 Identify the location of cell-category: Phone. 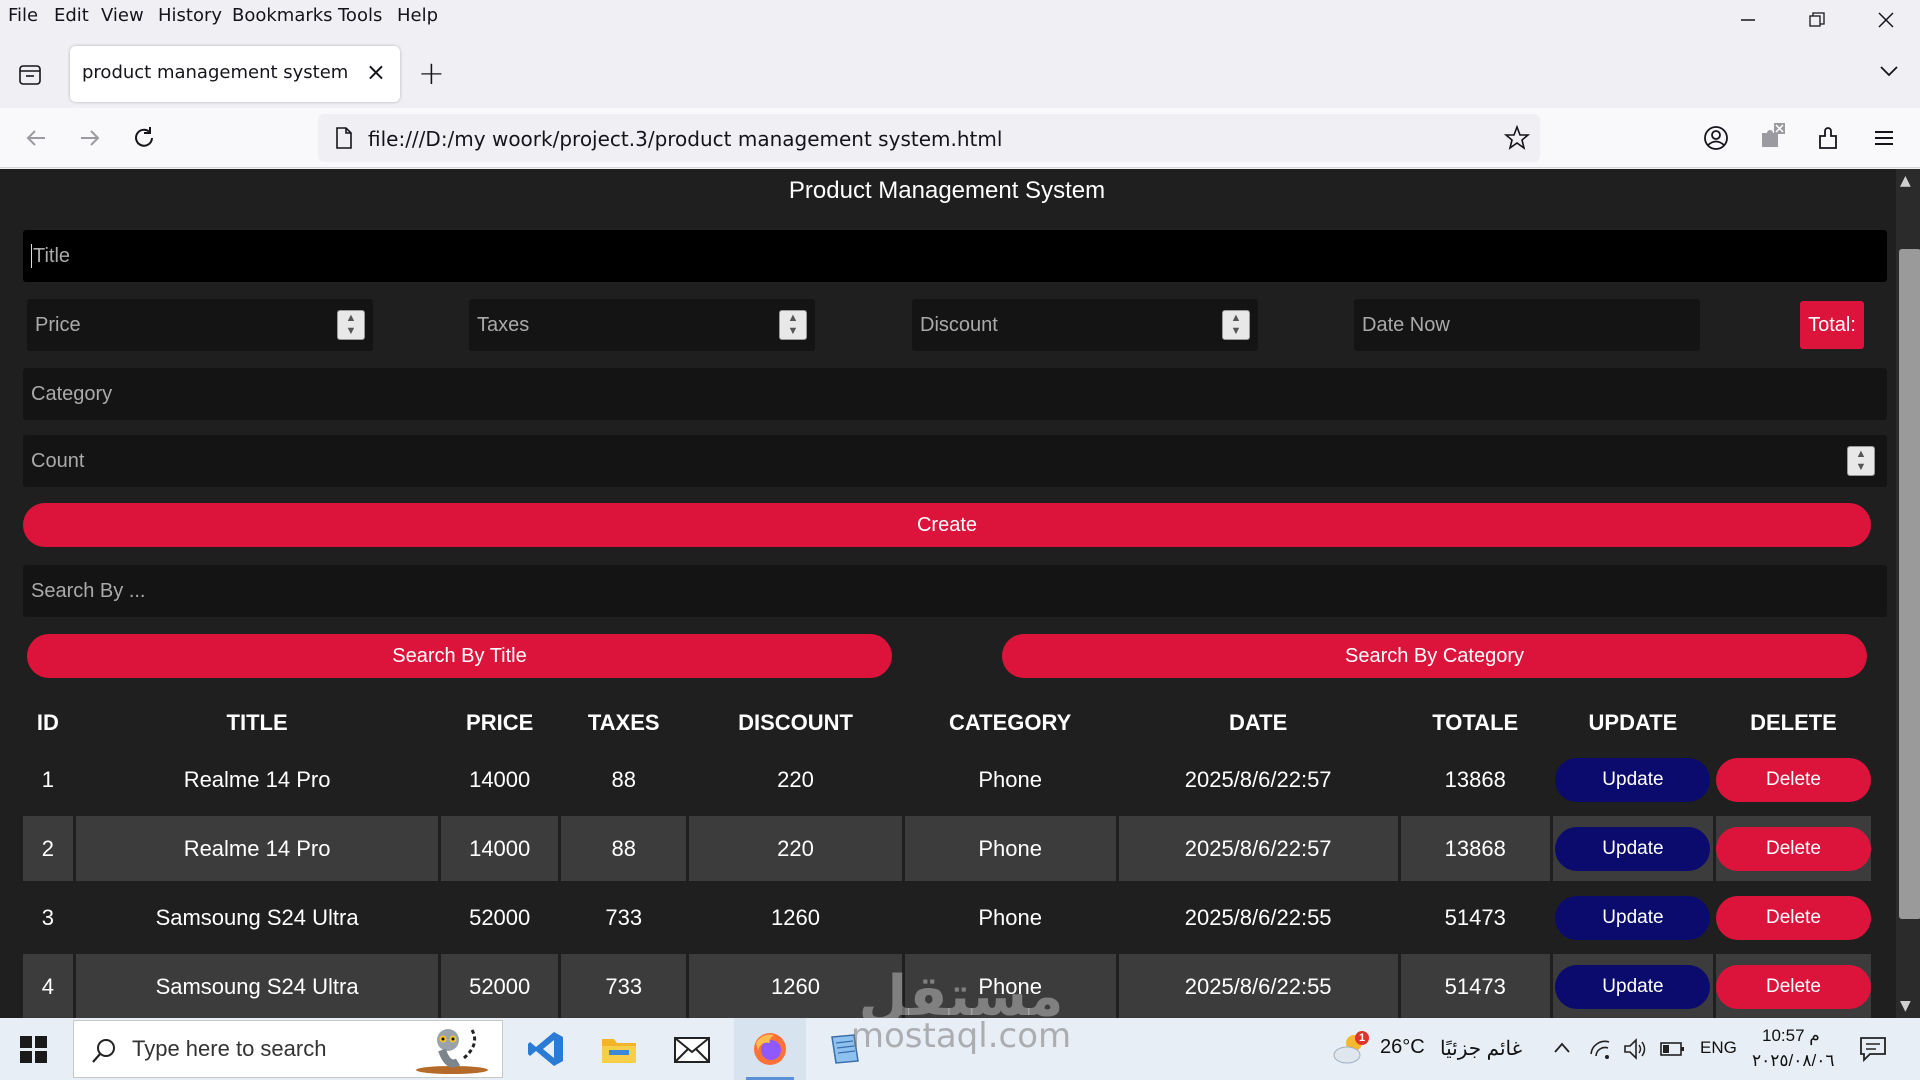
(1010, 917).